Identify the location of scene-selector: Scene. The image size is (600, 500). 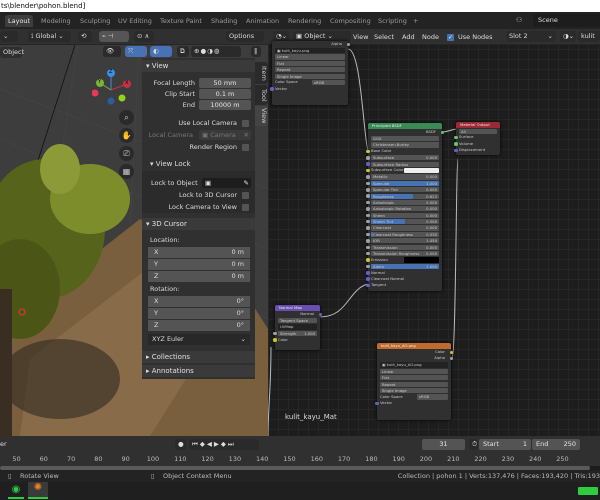
(566, 20).